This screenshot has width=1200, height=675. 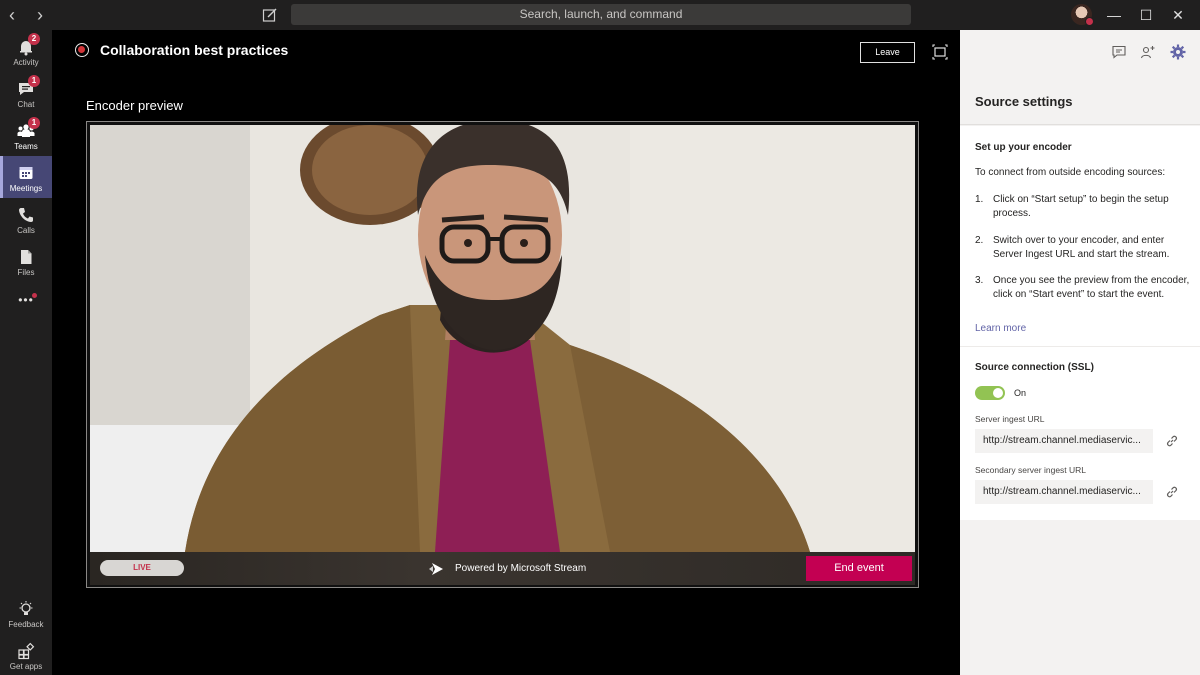 What do you see at coordinates (1020, 393) in the screenshot?
I see `toggle-label: On` at bounding box center [1020, 393].